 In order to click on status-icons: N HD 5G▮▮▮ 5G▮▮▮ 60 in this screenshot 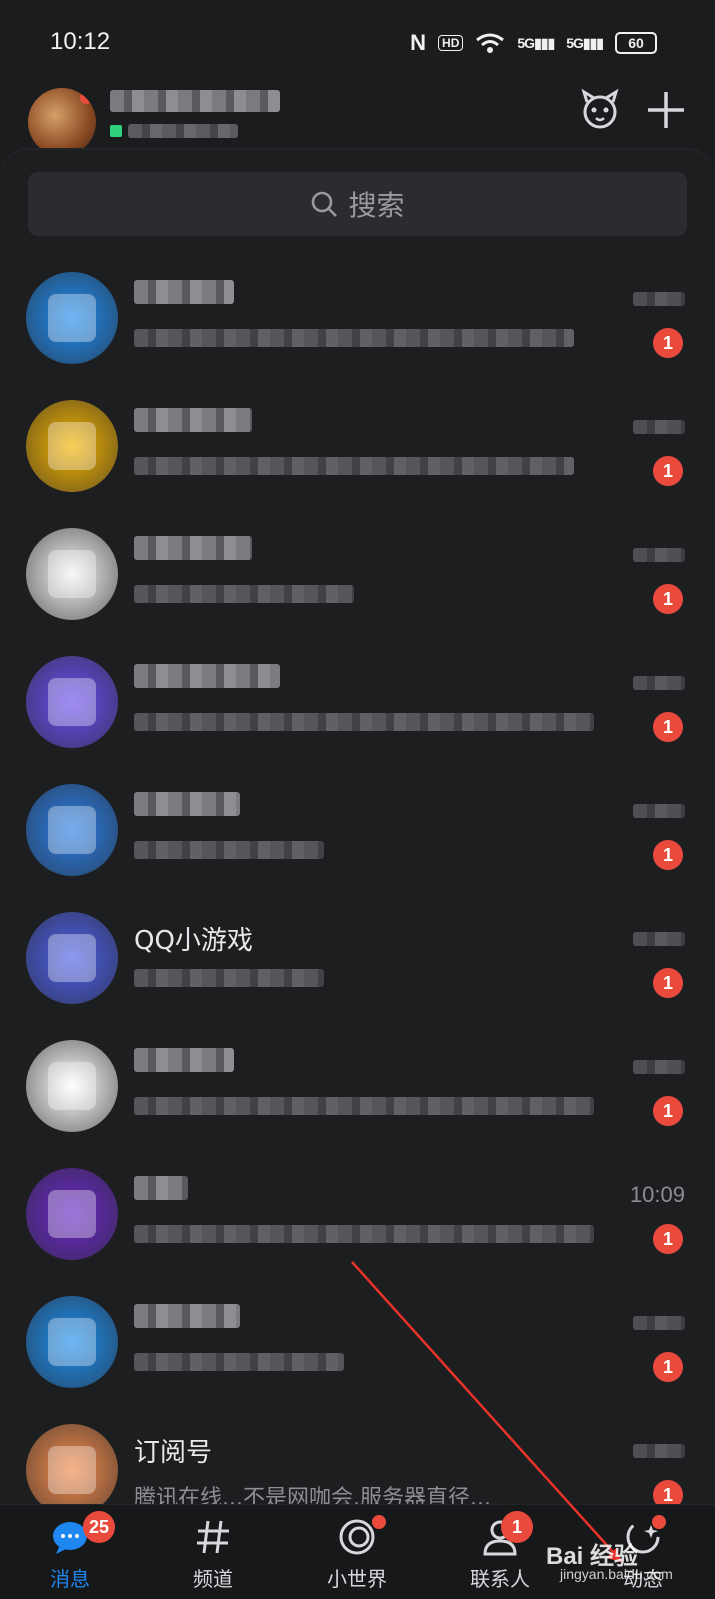, I will do `click(533, 43)`.